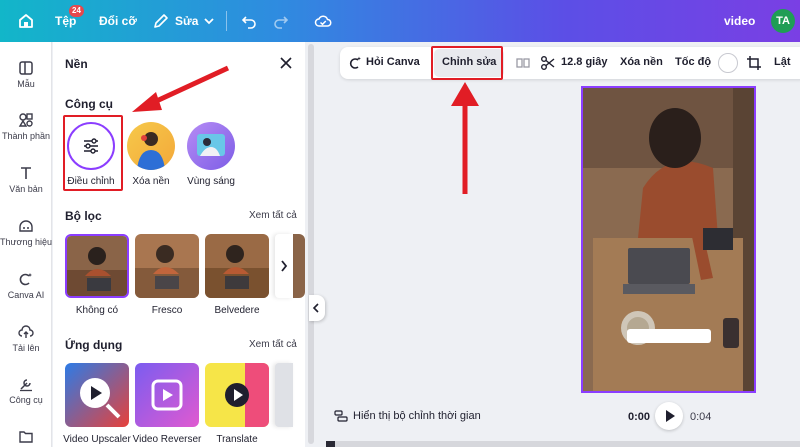  I want to click on highlight-box-adjust, so click(93, 153).